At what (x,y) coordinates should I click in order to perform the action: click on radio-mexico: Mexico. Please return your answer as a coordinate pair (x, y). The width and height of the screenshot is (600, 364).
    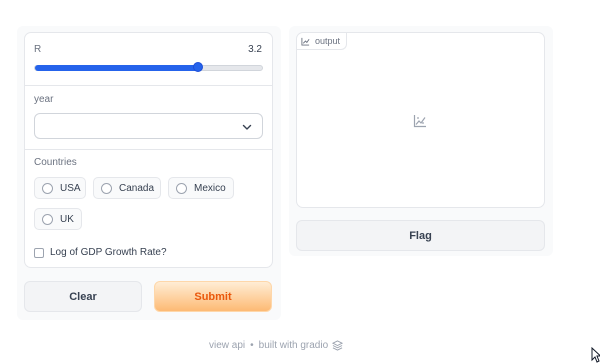
    Looking at the image, I should click on (201, 188).